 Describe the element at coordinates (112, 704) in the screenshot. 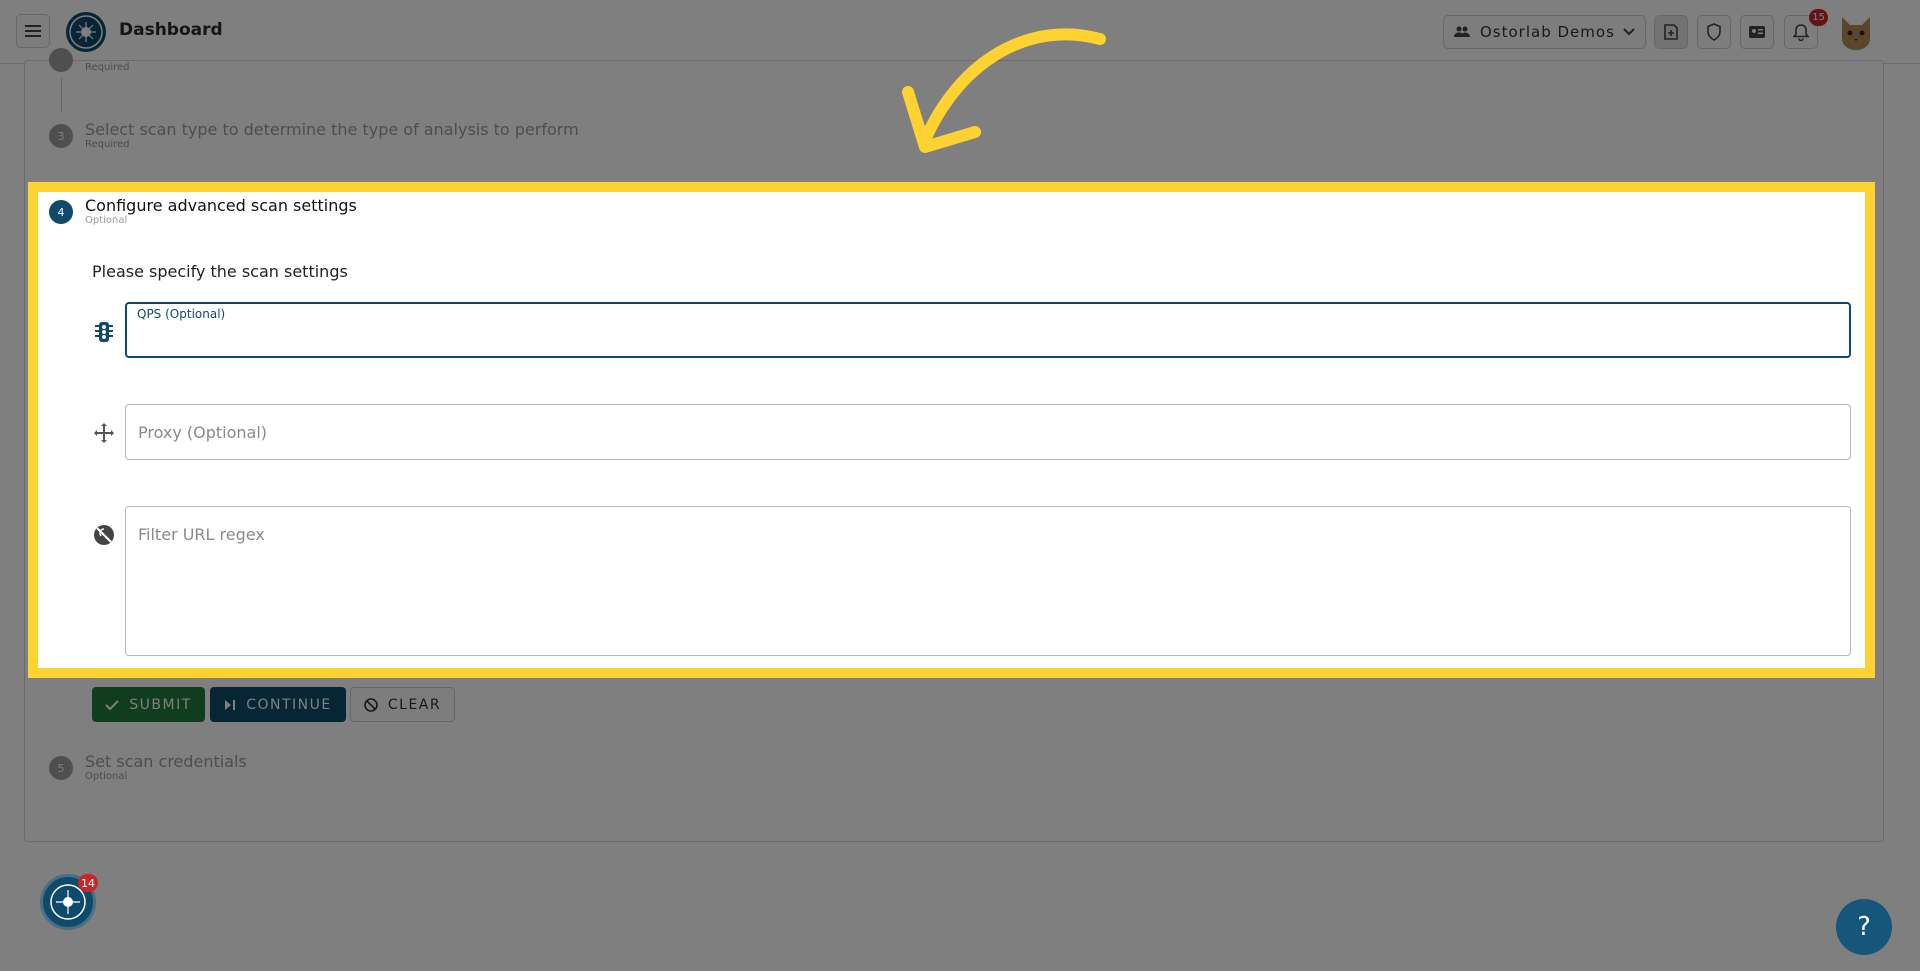

I see `check-icon` at that location.